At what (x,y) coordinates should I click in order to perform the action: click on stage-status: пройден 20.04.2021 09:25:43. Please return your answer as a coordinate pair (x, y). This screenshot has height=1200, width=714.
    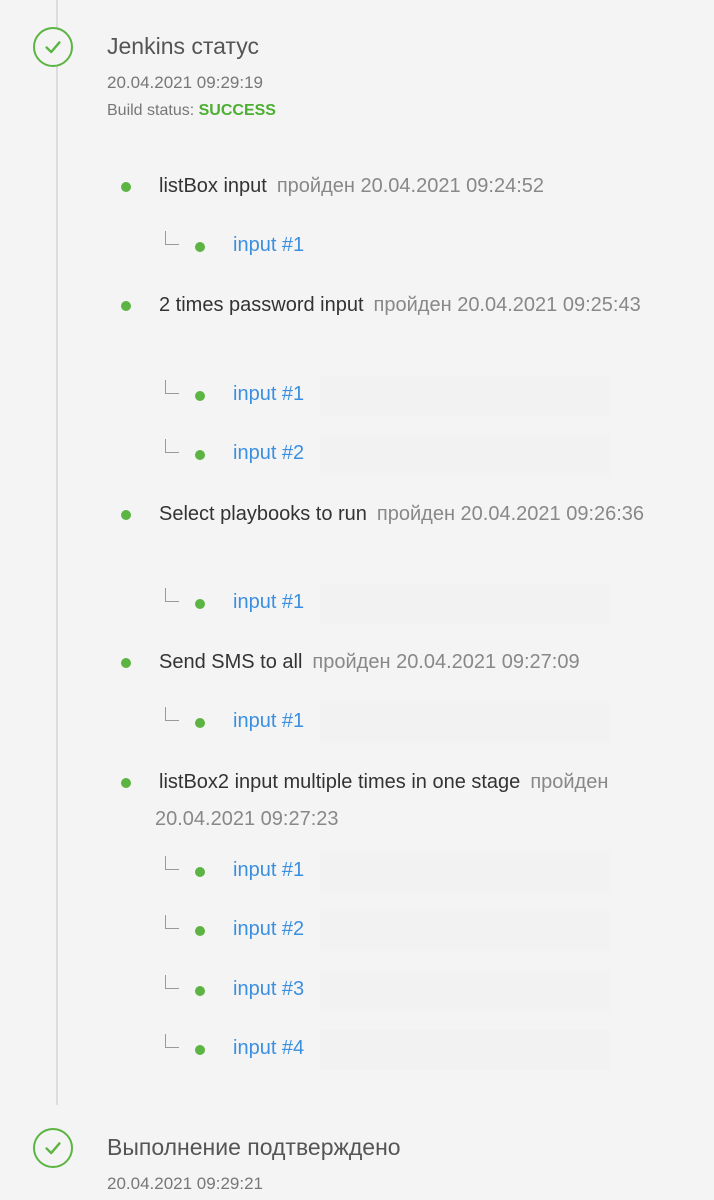
    Looking at the image, I should click on (507, 305).